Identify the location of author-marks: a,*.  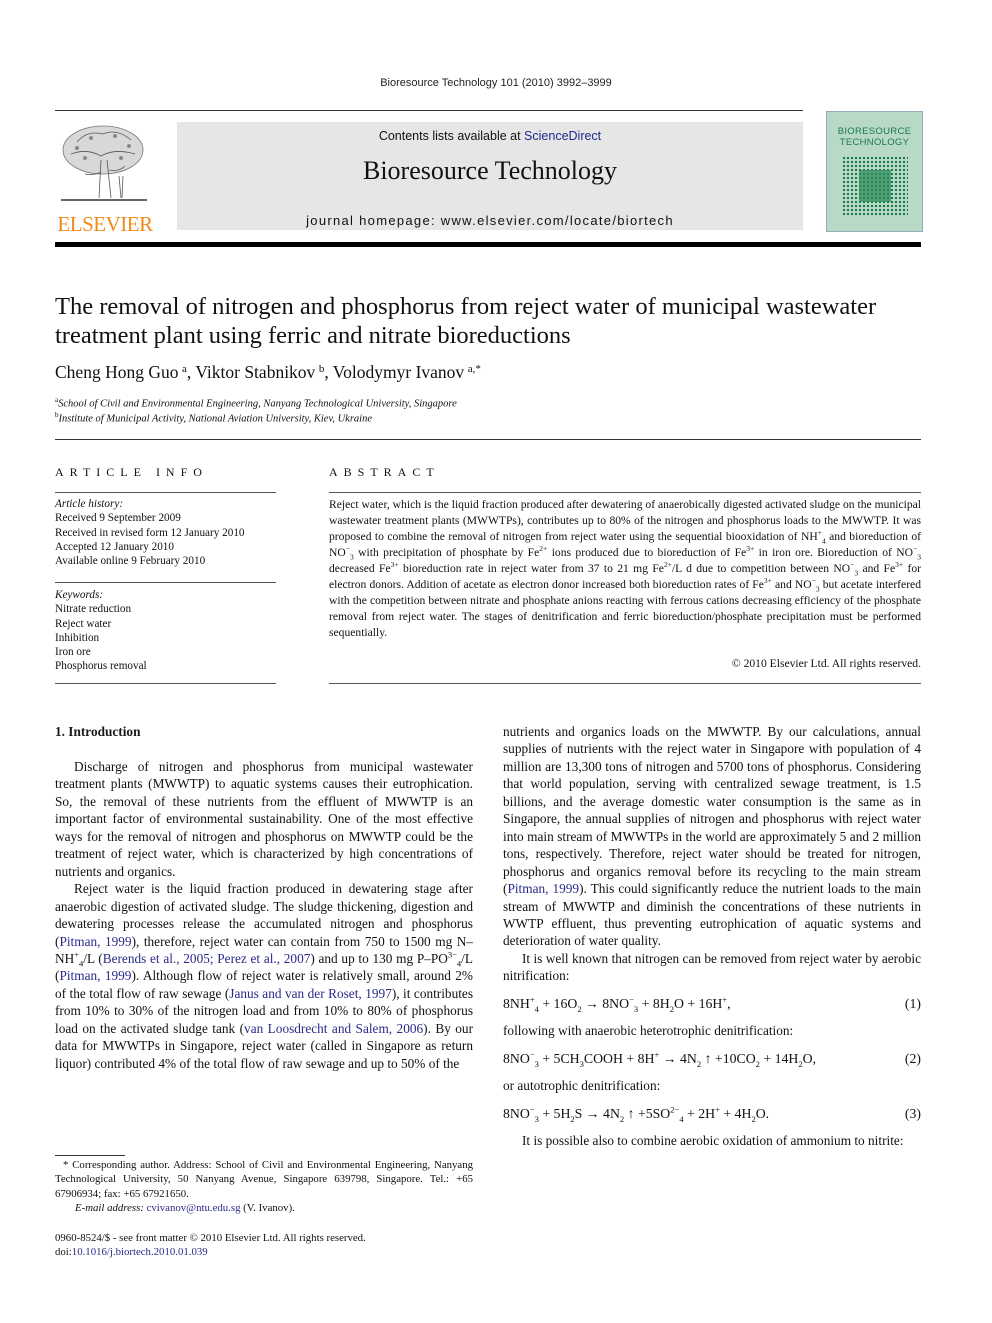
(474, 369).